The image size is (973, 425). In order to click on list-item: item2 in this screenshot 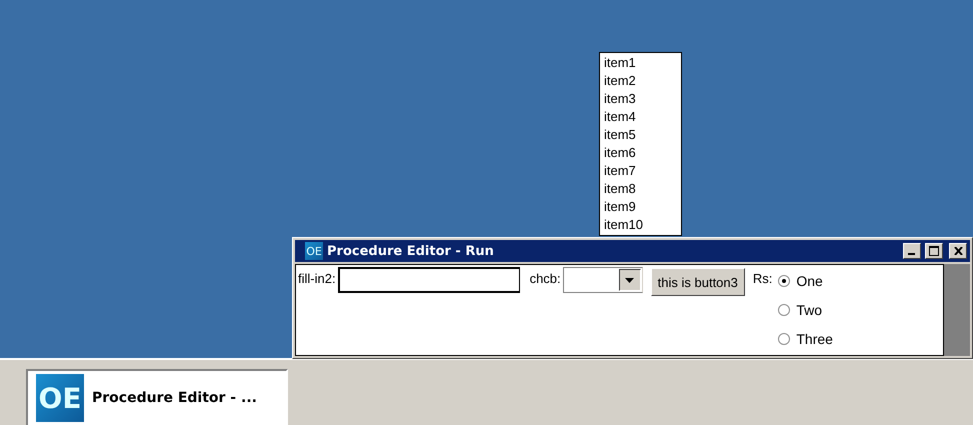, I will do `click(640, 81)`.